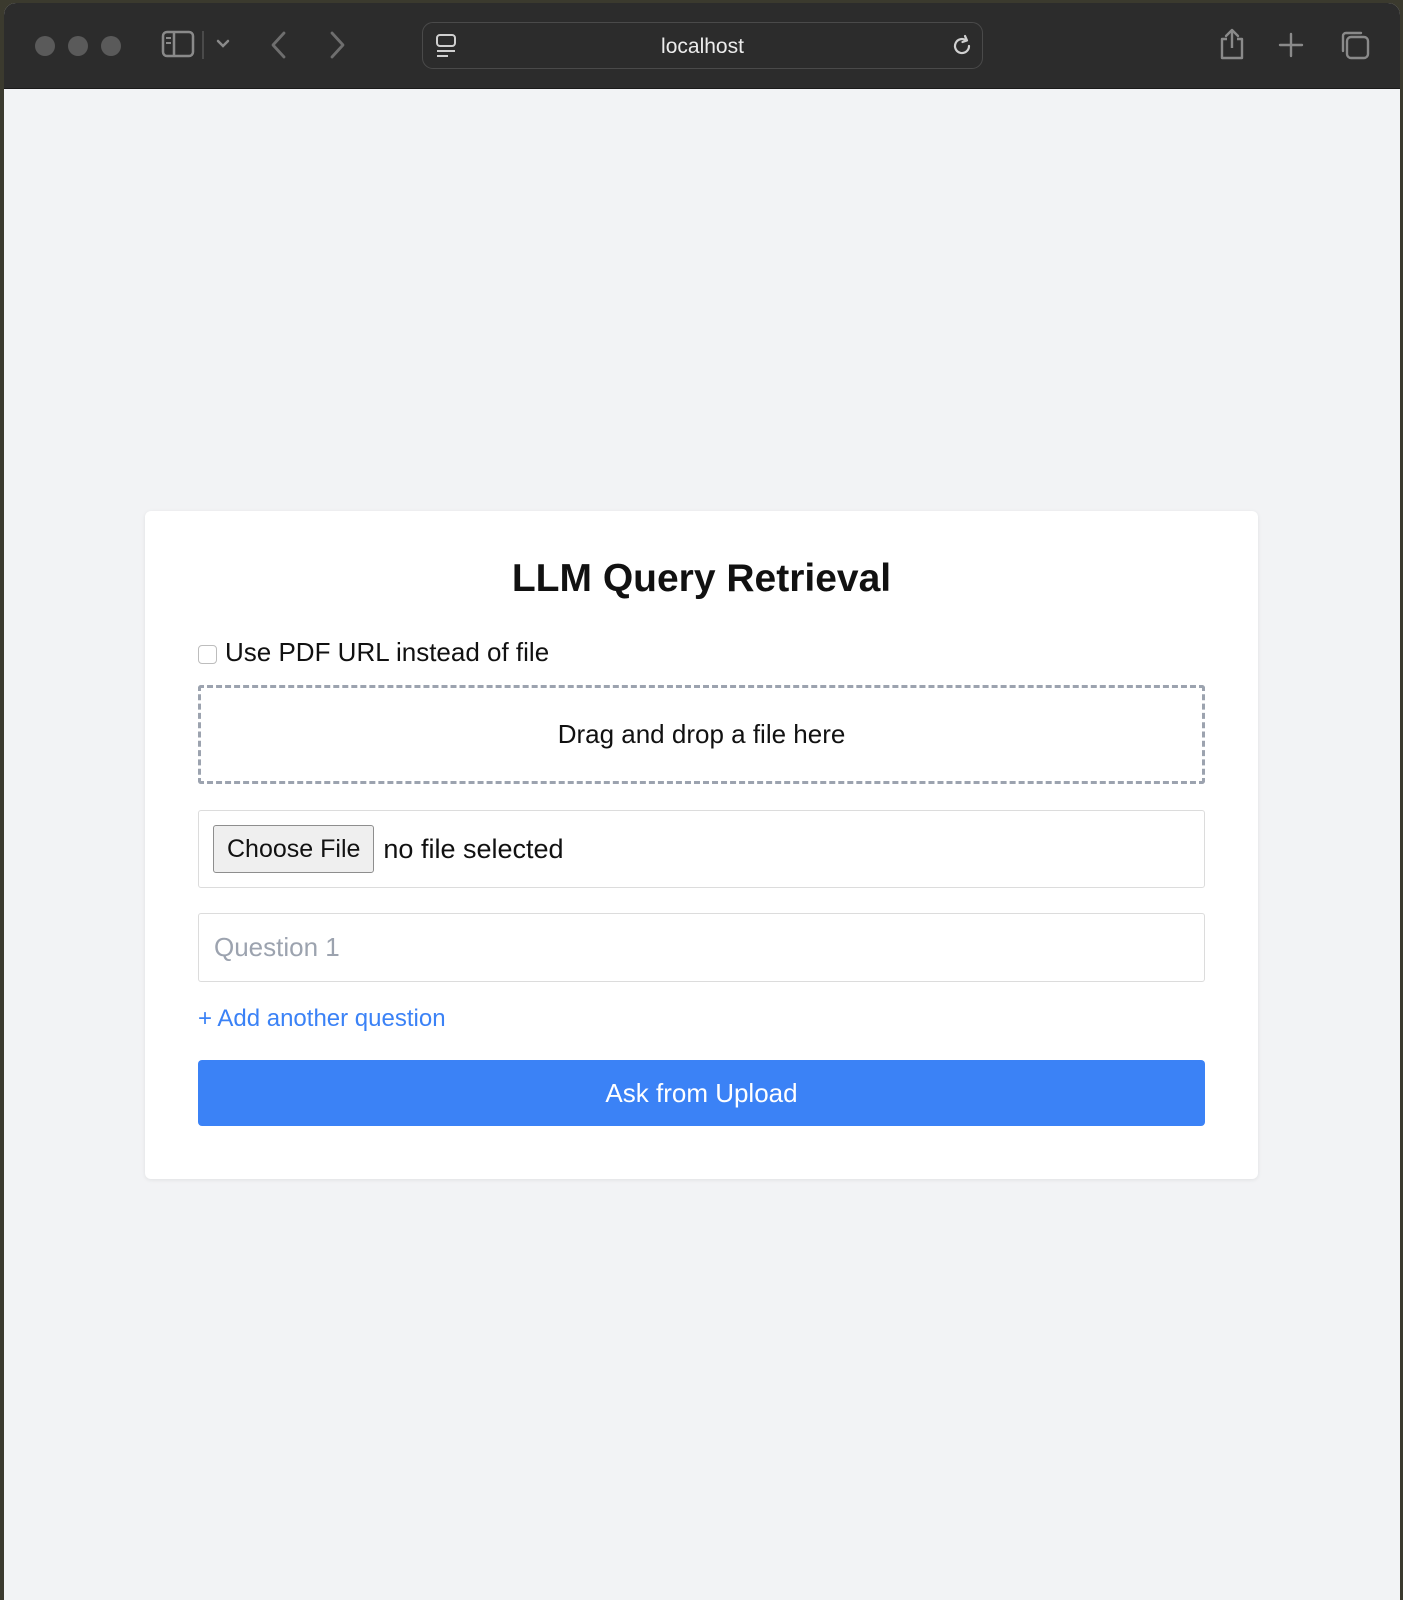 The width and height of the screenshot is (1403, 1600). I want to click on file-input: Choose File no file selected, so click(701, 849).